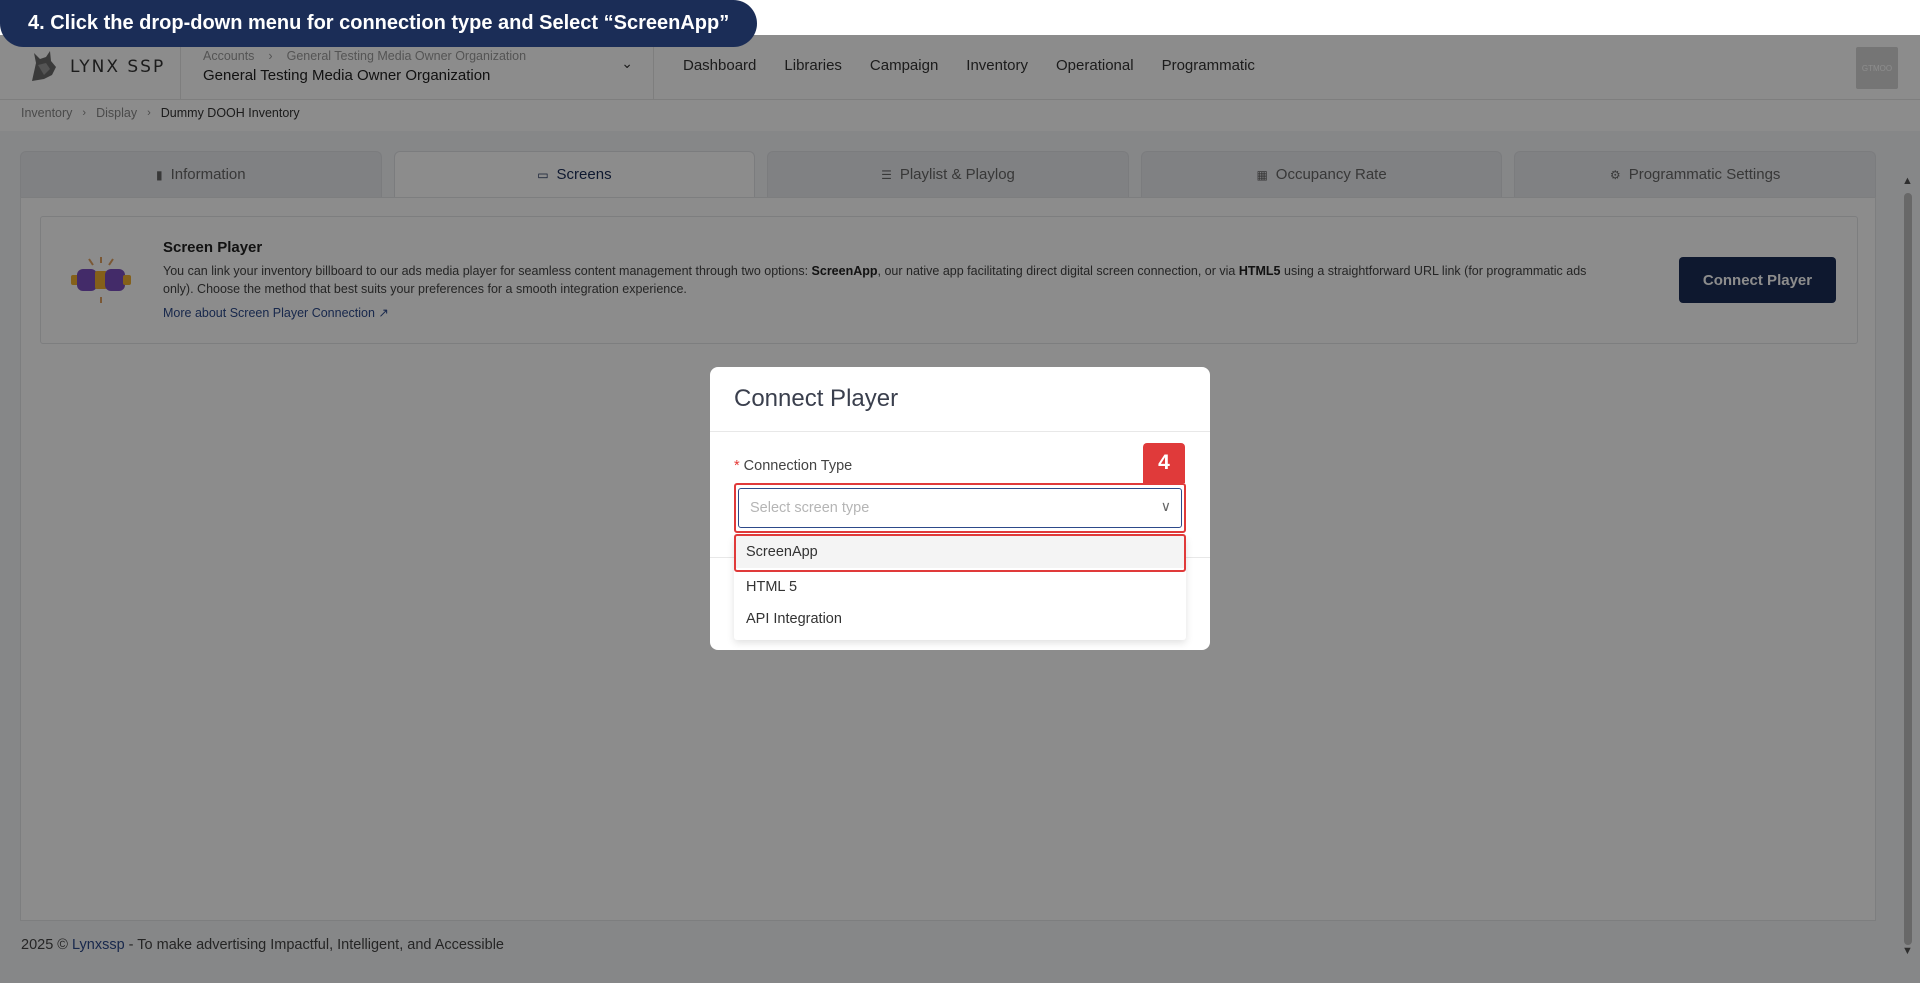 The image size is (1920, 983). What do you see at coordinates (810, 508) in the screenshot?
I see `select-placeholder: Select screen type` at bounding box center [810, 508].